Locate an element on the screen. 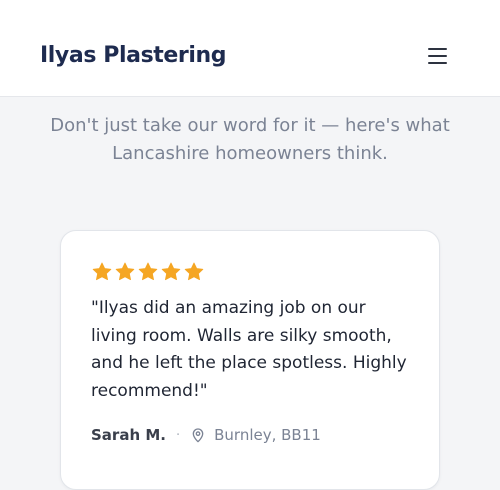 This screenshot has height=490, width=500. review-location: Burnley, BB11 is located at coordinates (267, 435).